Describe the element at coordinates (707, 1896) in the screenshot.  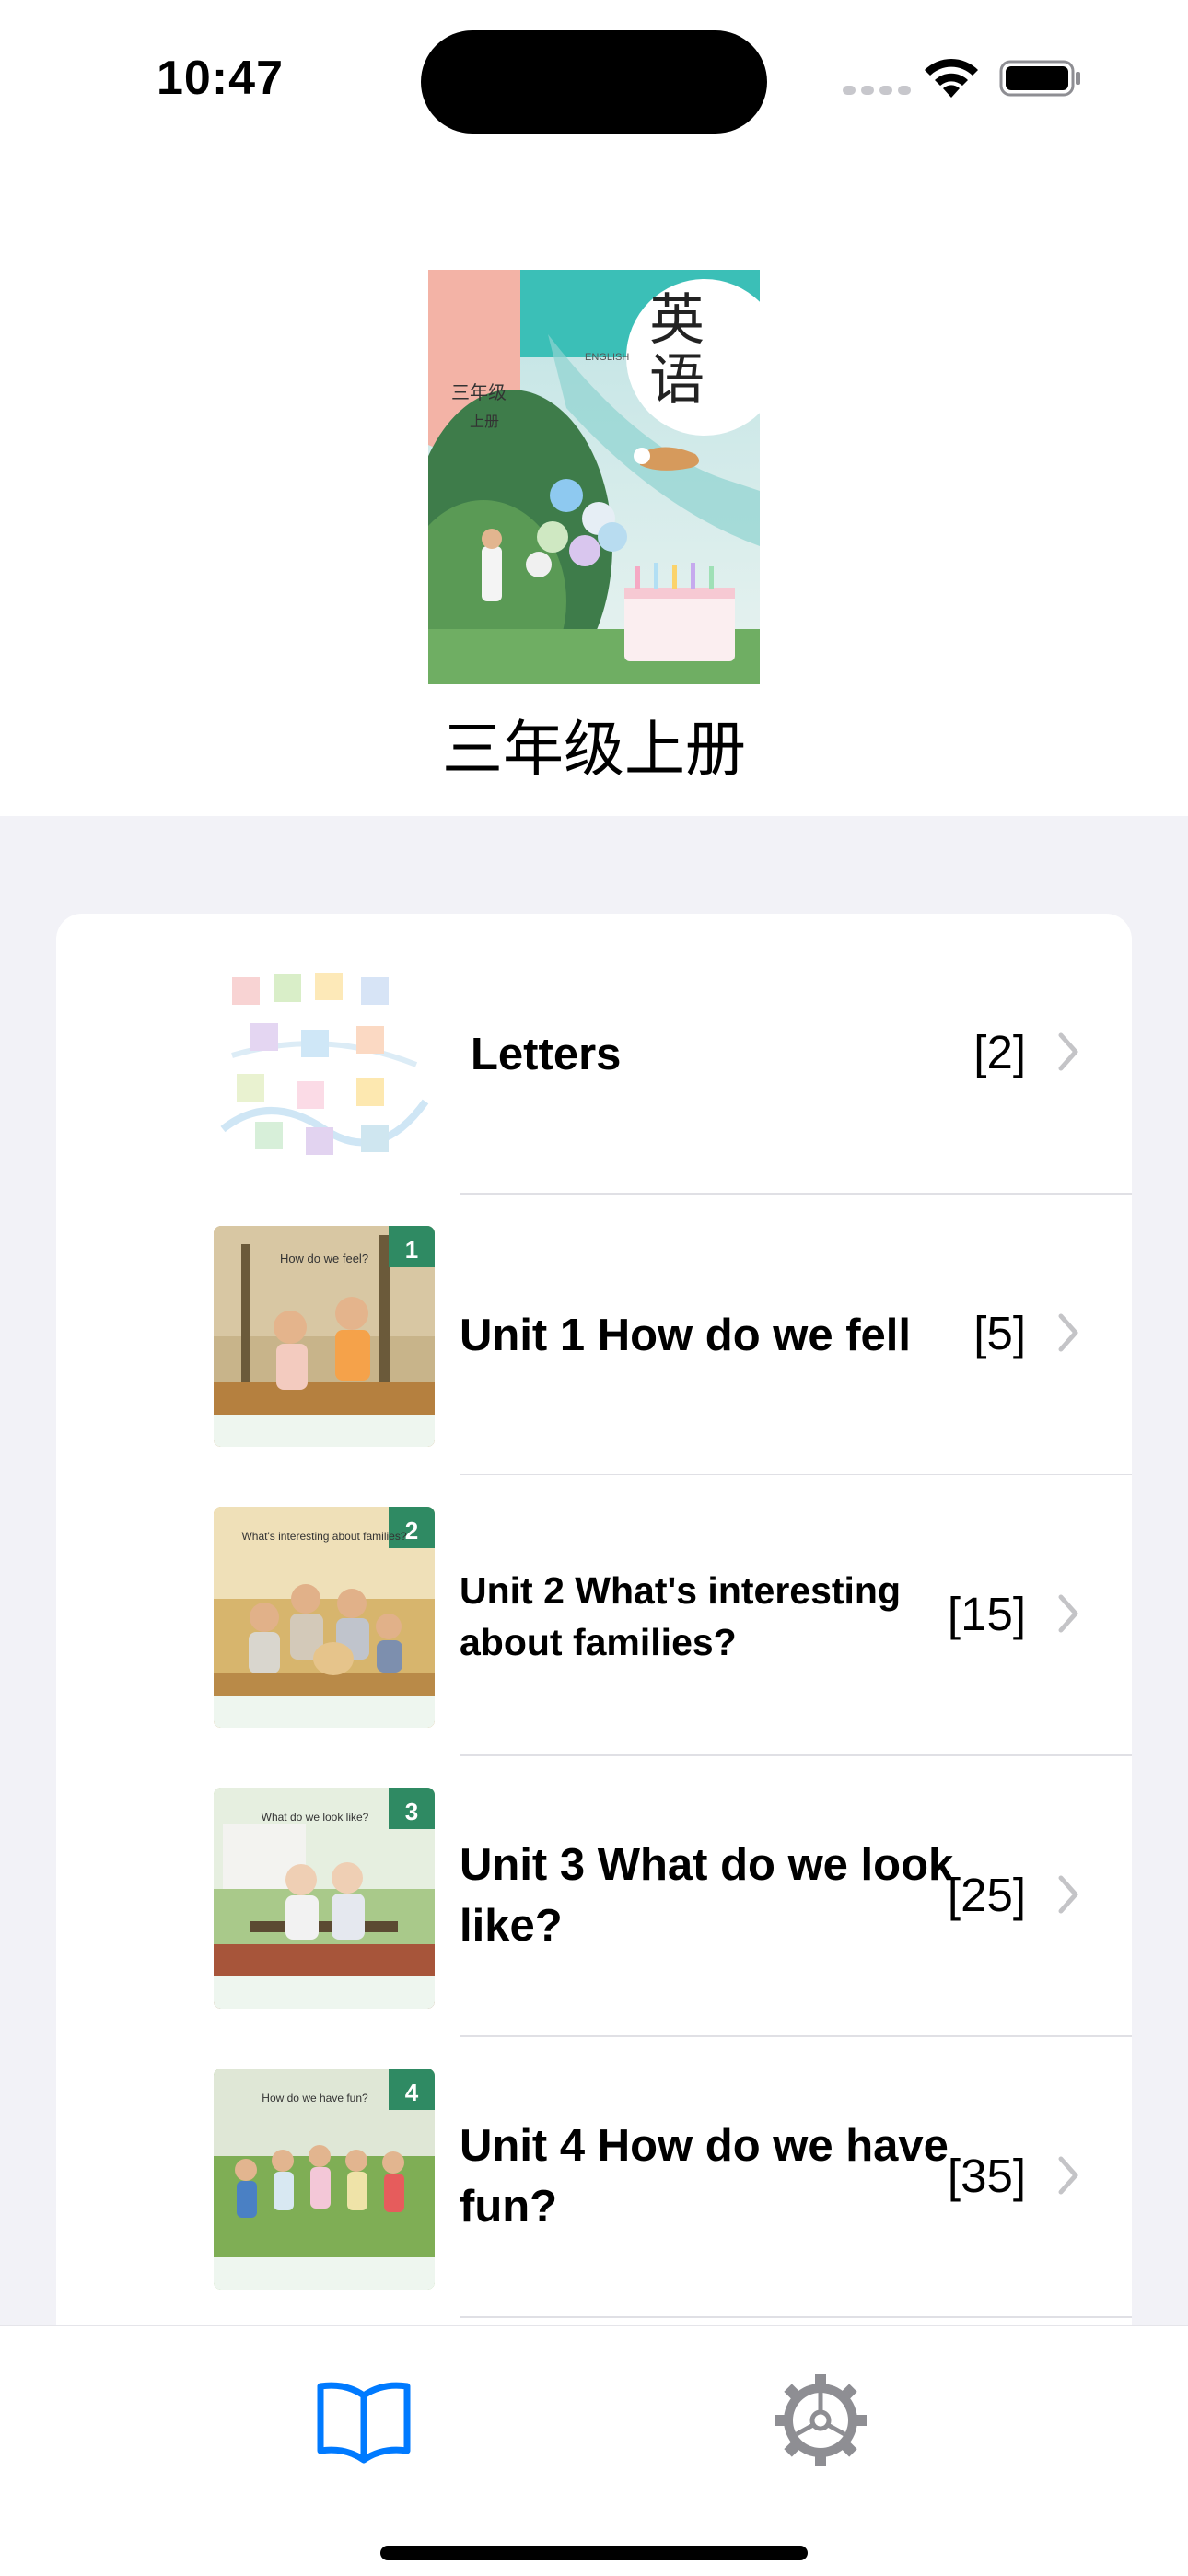
I see `list-item-title: Unit 3 What do we look like?` at that location.